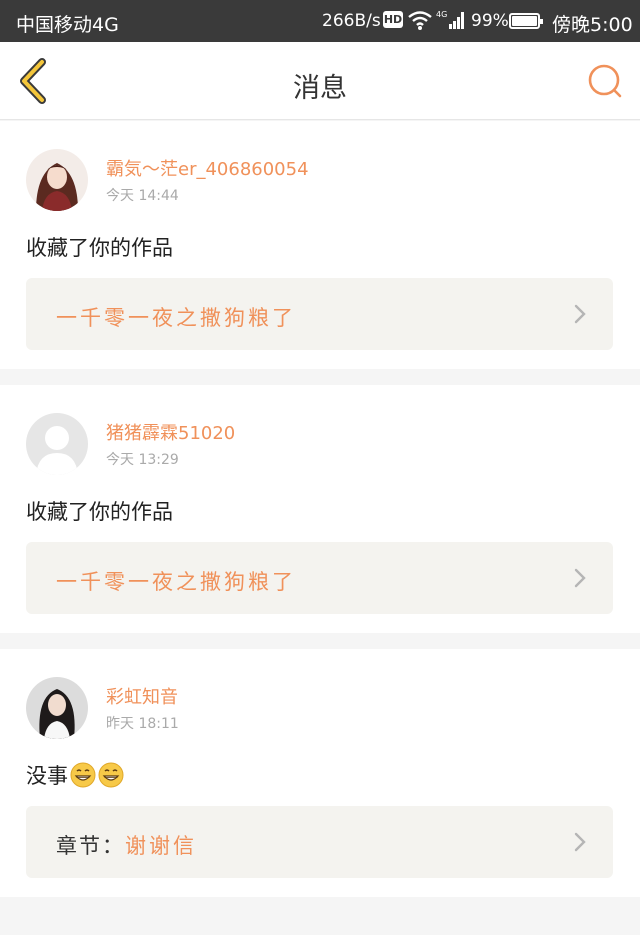  I want to click on signal-icon: 4G, so click(450, 19).